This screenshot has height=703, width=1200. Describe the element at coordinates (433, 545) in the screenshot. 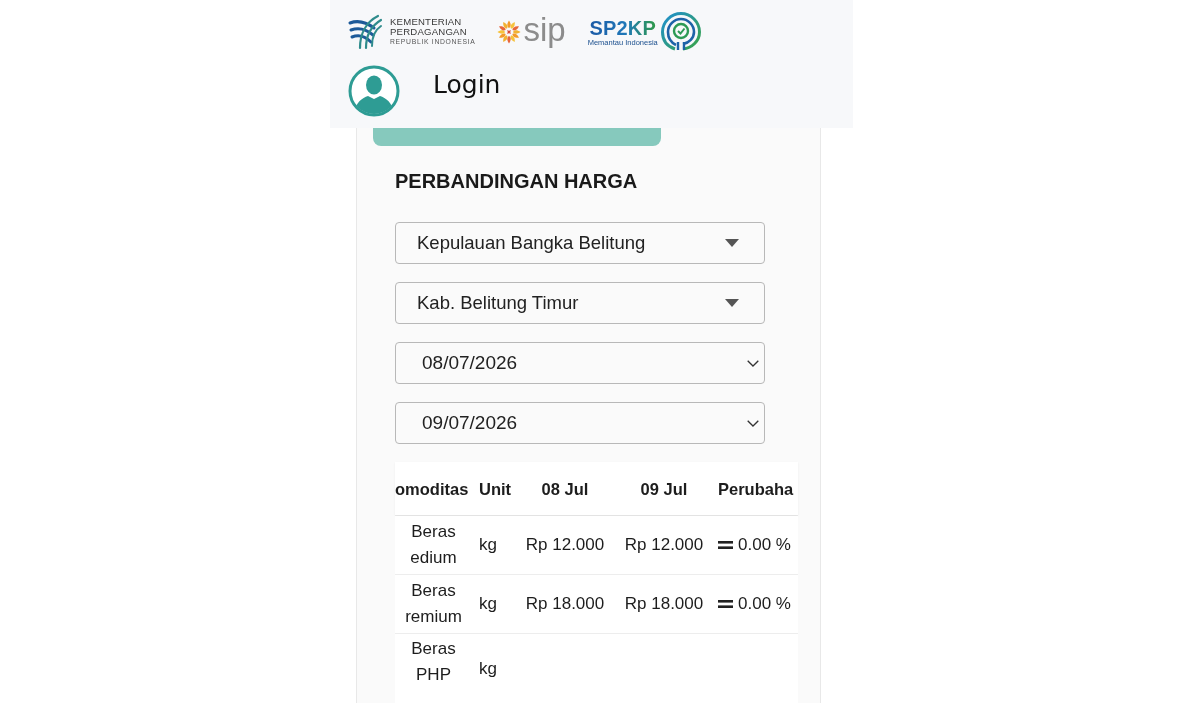

I see `table-cell-text: Beras edium` at that location.